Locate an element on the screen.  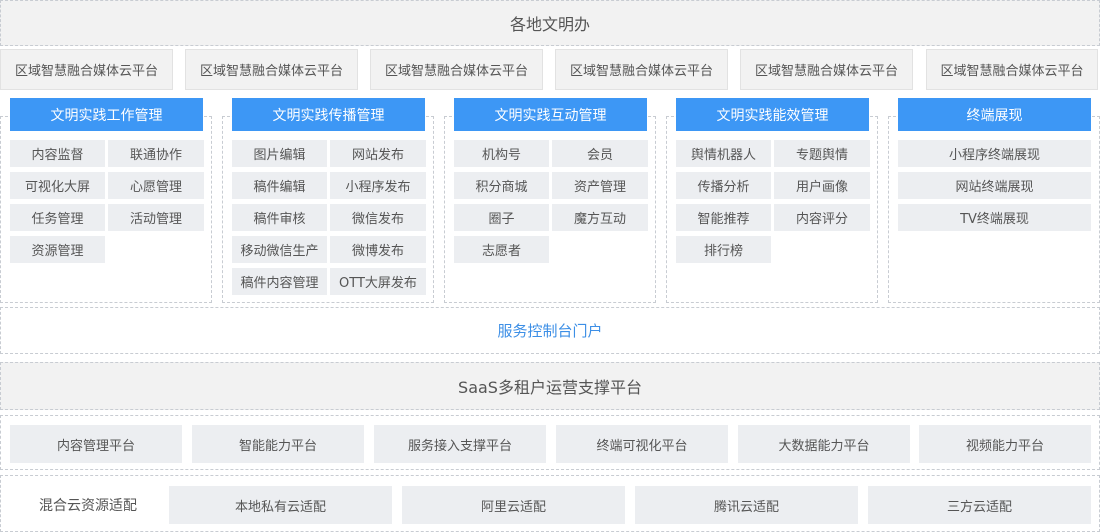
cloud-adapter-cell: 本地私有云适配 is located at coordinates (280, 505).